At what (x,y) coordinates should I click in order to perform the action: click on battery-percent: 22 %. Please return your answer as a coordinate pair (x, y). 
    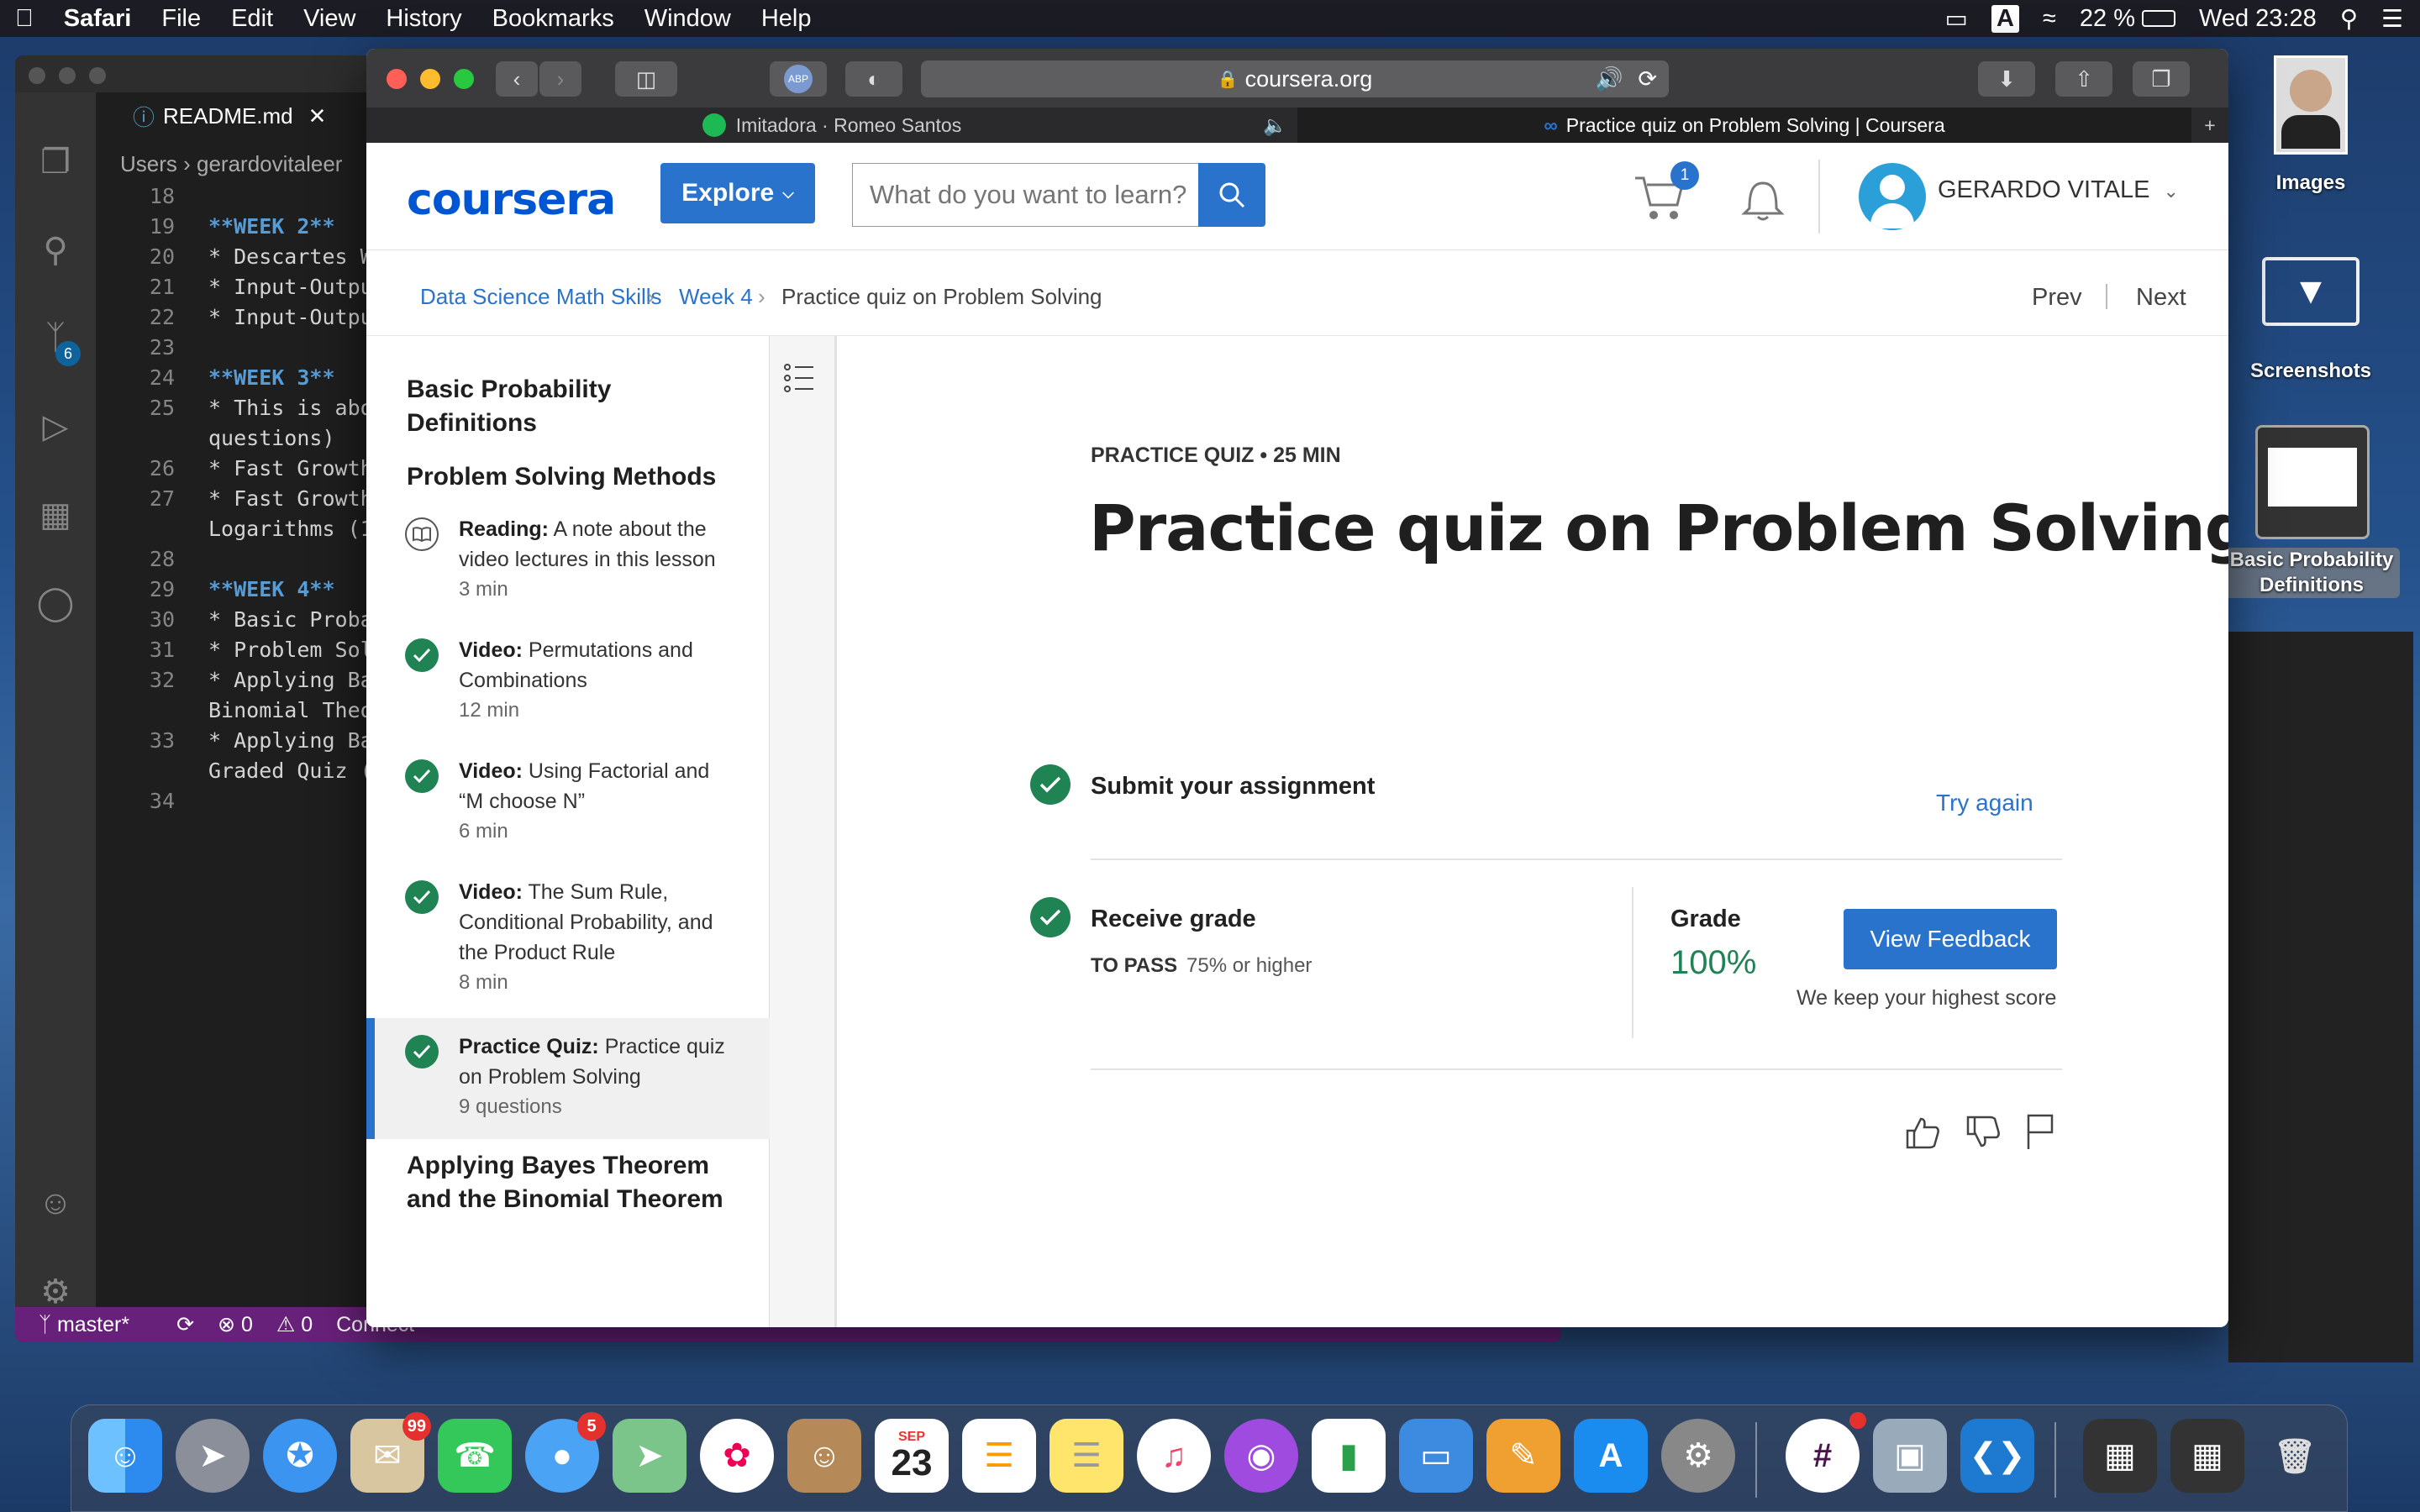
    Looking at the image, I should click on (2107, 19).